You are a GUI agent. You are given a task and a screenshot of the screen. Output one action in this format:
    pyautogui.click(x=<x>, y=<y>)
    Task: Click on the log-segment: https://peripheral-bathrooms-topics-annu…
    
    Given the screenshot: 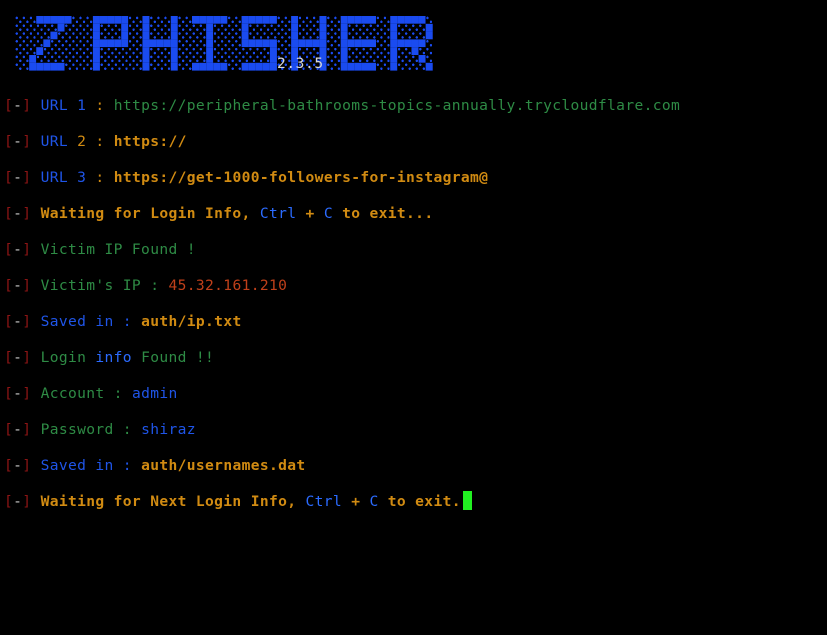 What is the action you would take?
    pyautogui.click(x=397, y=105)
    